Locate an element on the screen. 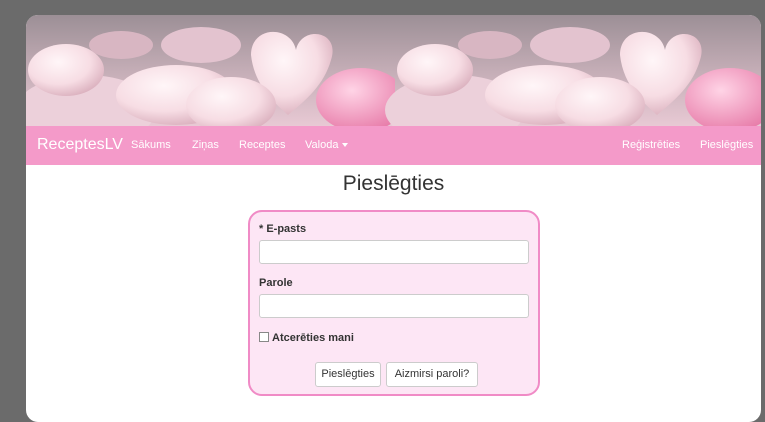  nav-item-home: Sākums is located at coordinates (151, 145).